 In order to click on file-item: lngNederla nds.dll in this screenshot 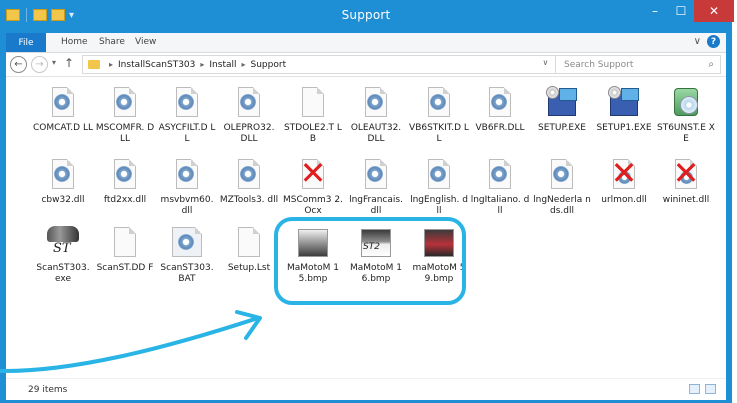, I will do `click(562, 188)`.